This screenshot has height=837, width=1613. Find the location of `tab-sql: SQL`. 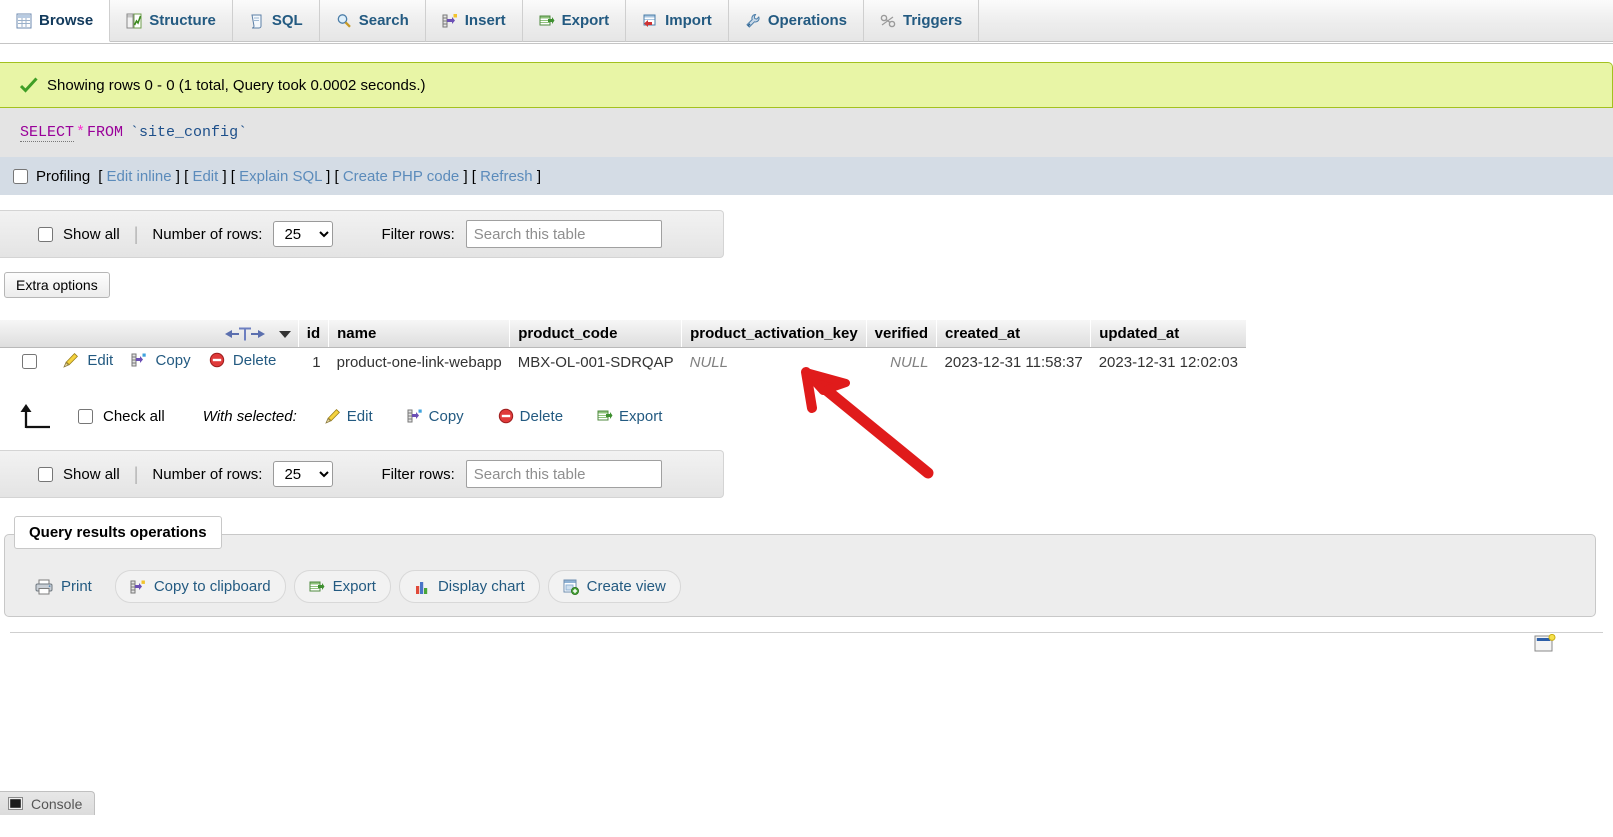

tab-sql: SQL is located at coordinates (276, 21).